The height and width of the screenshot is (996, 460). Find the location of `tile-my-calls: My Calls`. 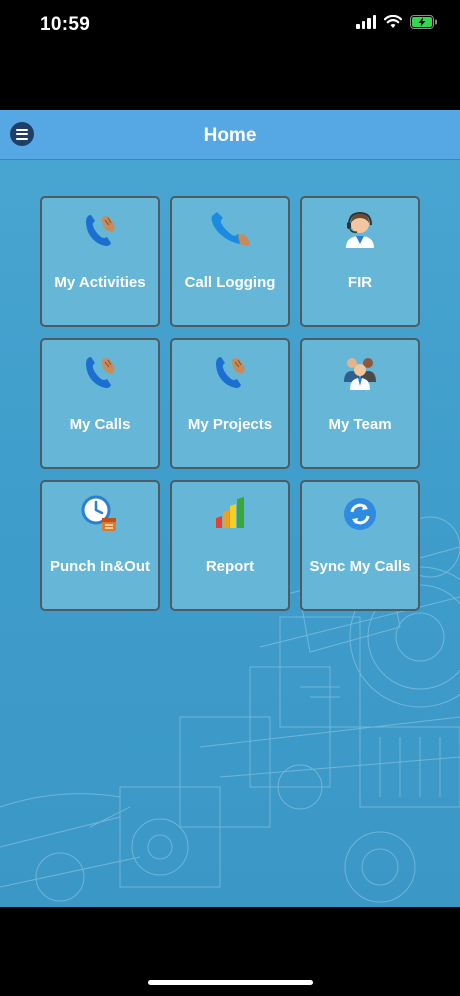

tile-my-calls: My Calls is located at coordinates (100, 403).